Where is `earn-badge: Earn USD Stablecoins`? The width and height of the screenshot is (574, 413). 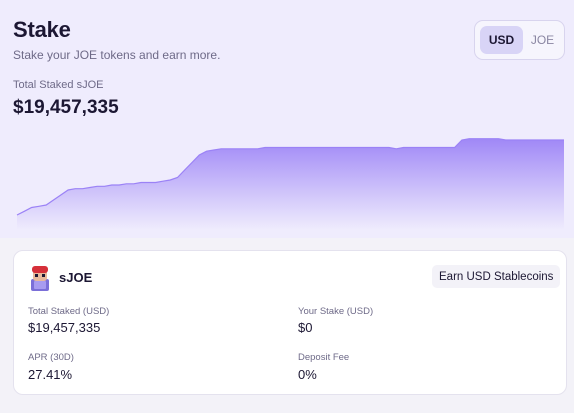 earn-badge: Earn USD Stablecoins is located at coordinates (496, 276).